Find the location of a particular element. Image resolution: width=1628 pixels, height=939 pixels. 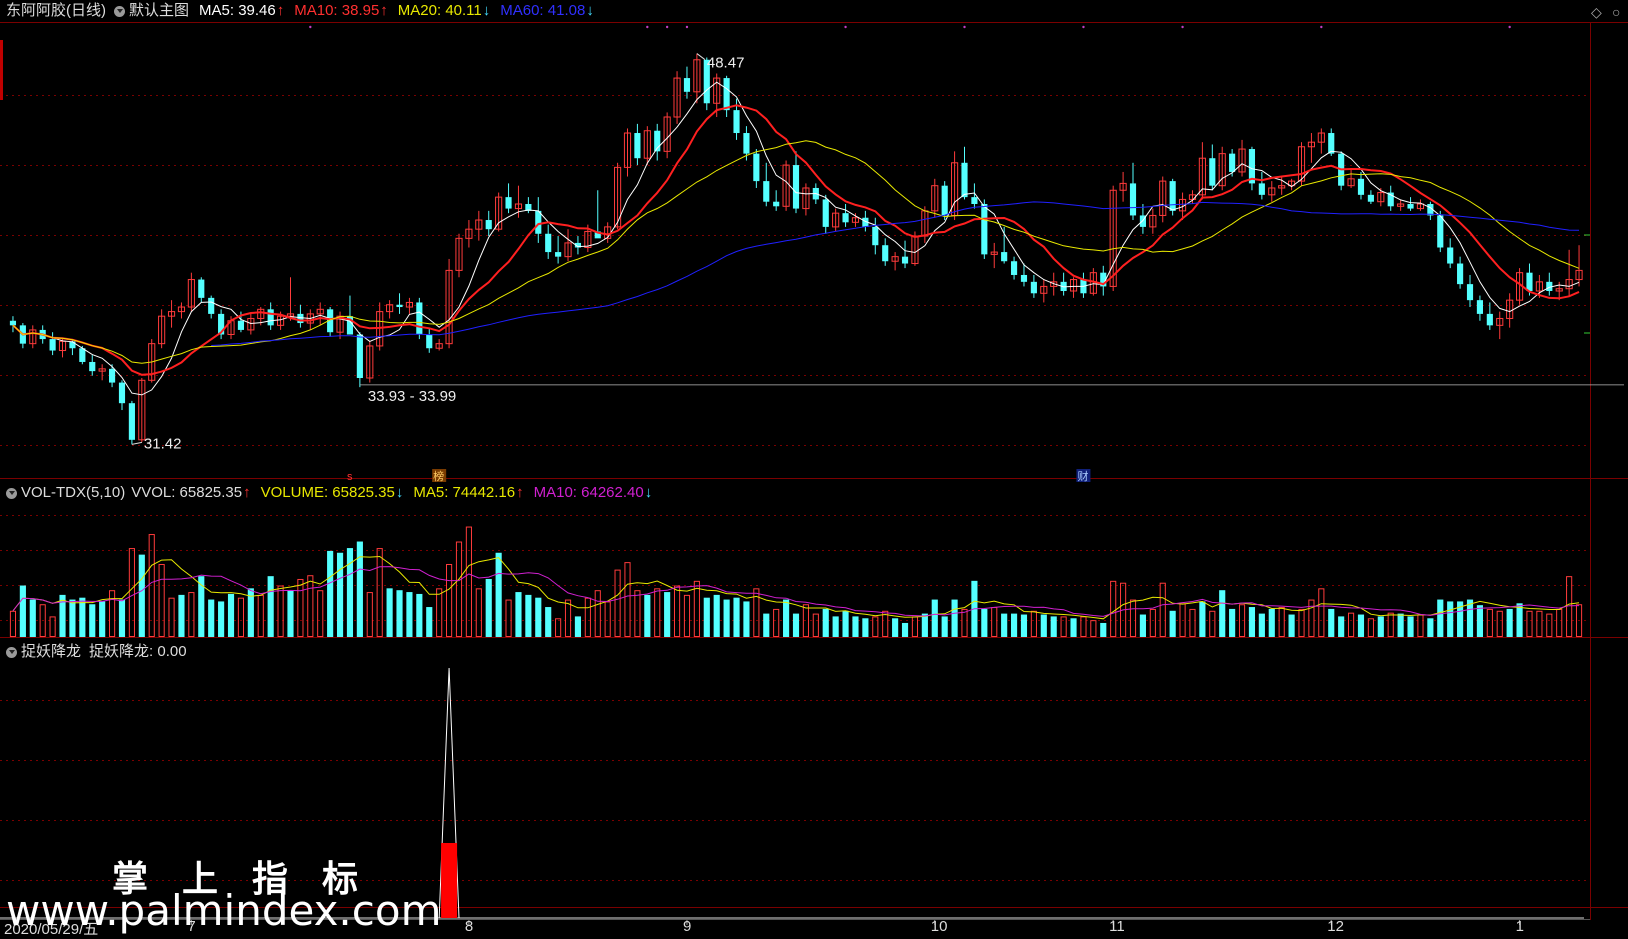

left-marker is located at coordinates (1, 70).